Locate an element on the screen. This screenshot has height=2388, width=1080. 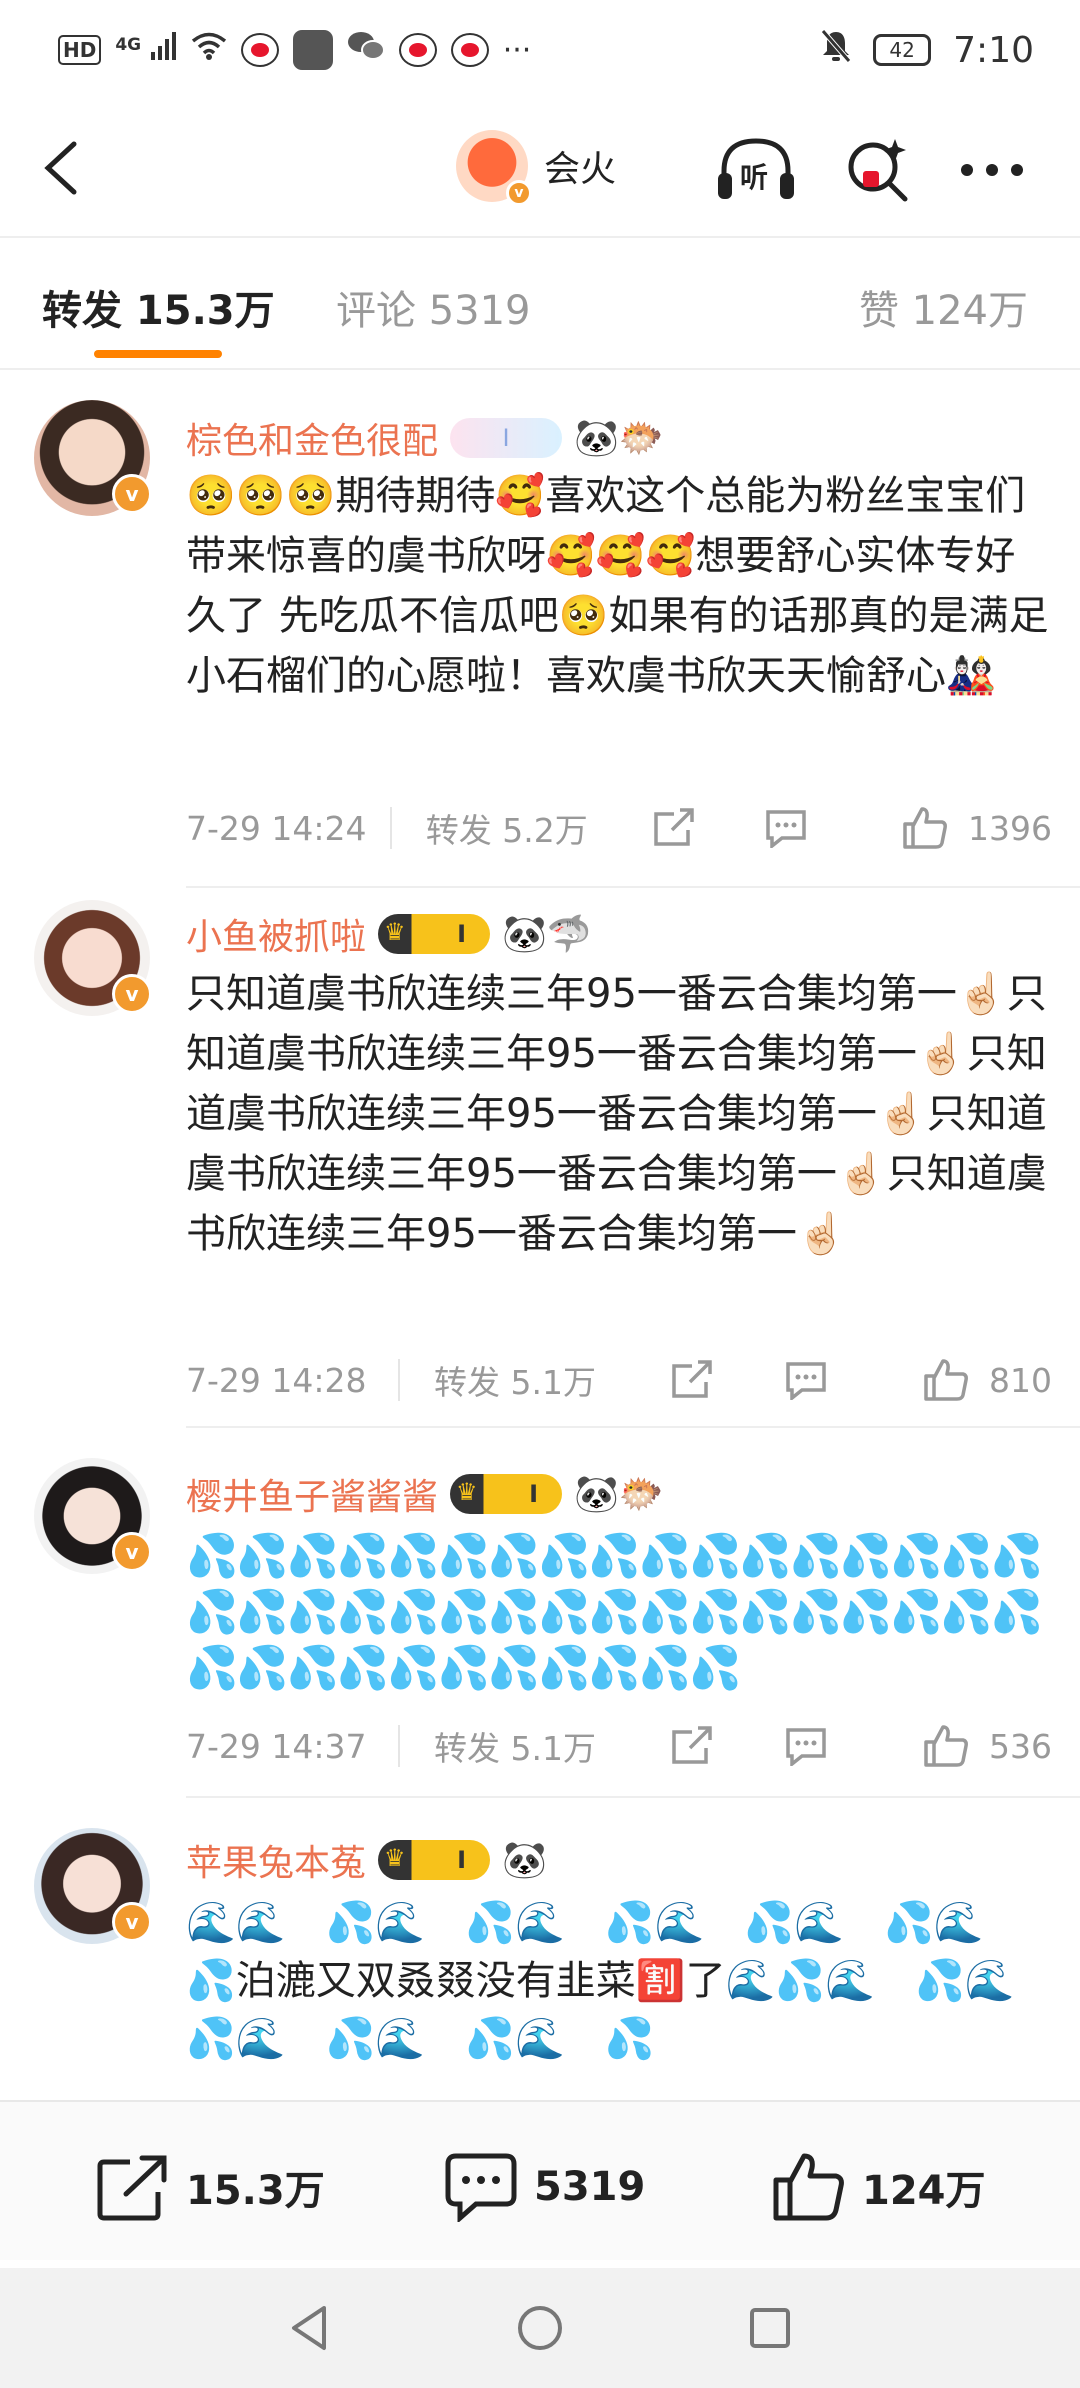
more-icon is located at coordinates (992, 170).